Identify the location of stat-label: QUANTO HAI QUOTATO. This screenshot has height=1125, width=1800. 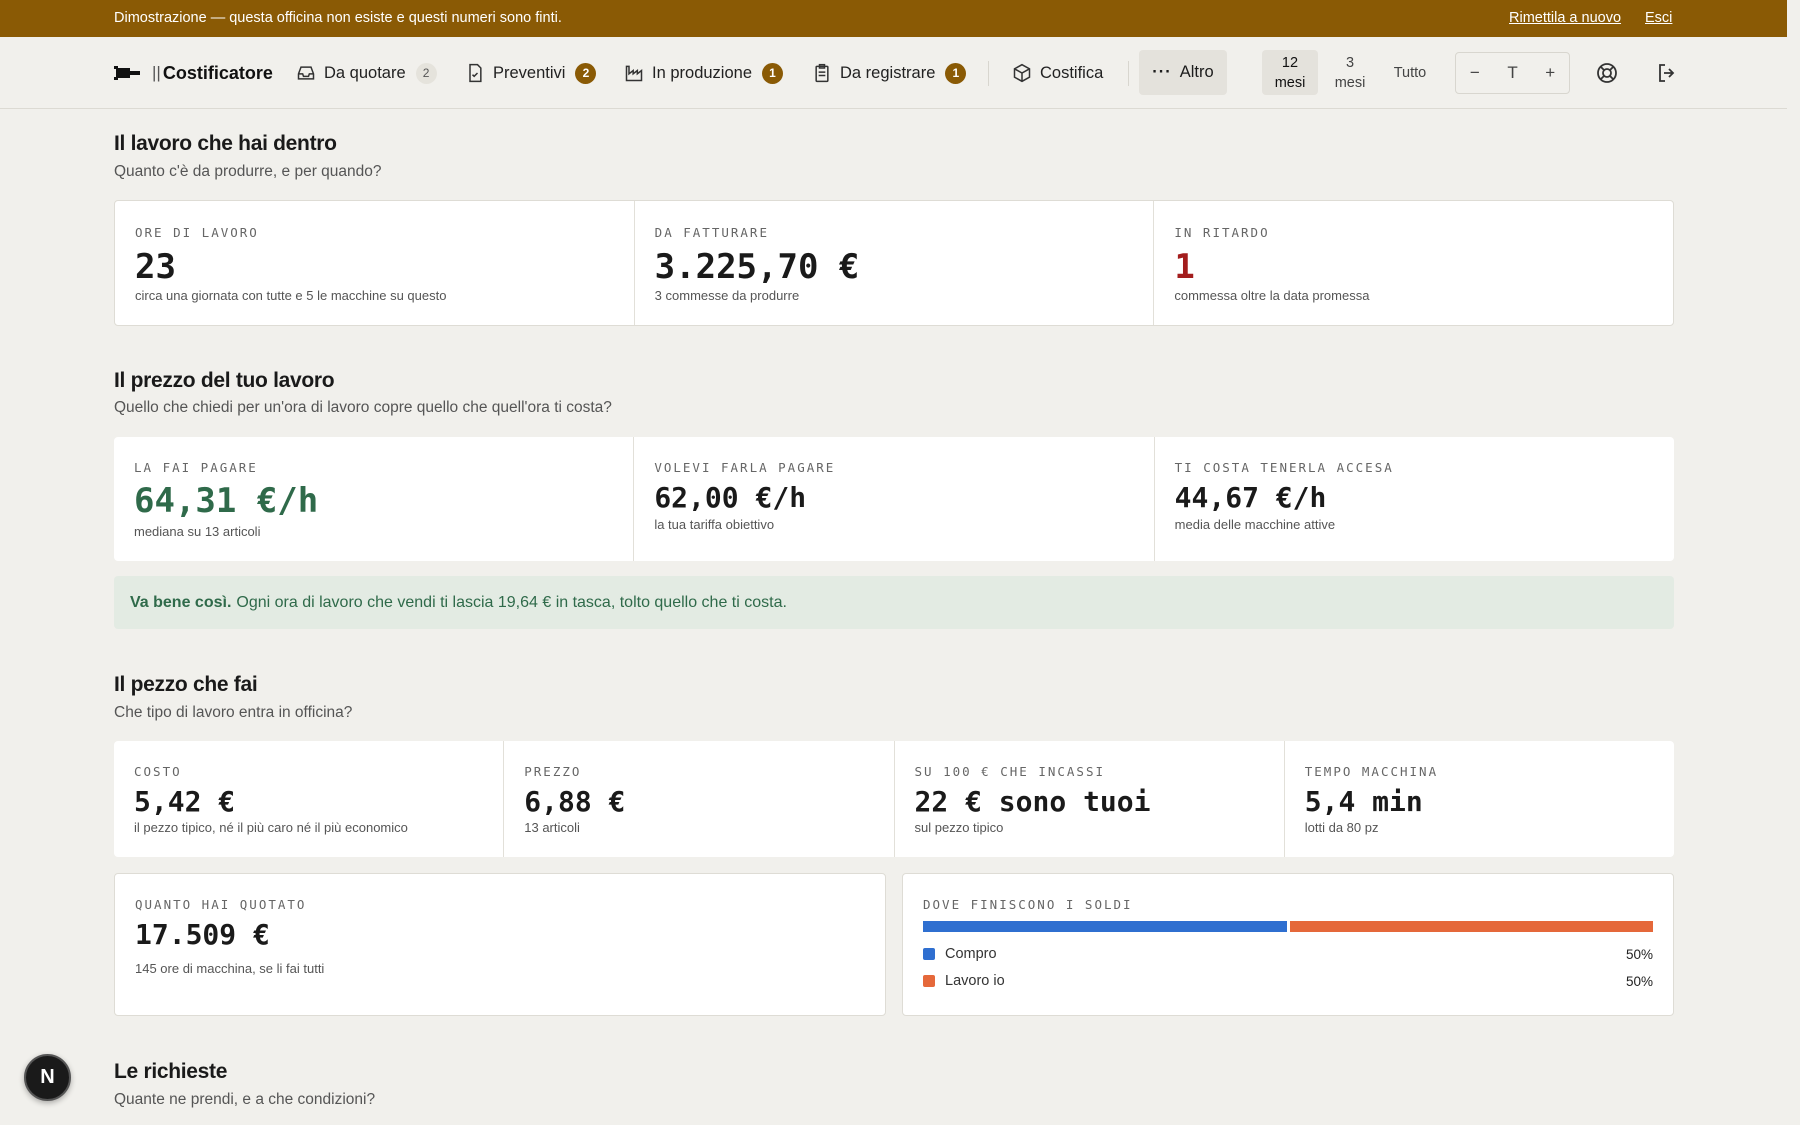
(221, 904).